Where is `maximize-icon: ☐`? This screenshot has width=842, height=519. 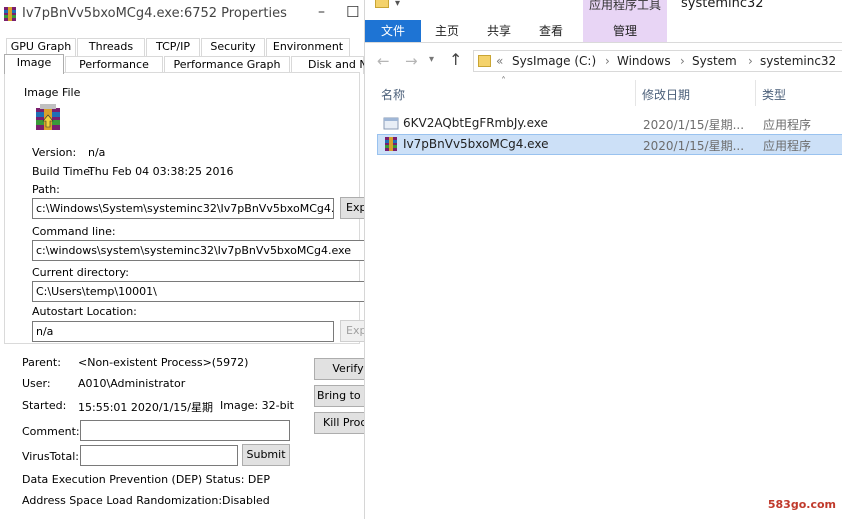
maximize-icon: ☐ is located at coordinates (352, 12).